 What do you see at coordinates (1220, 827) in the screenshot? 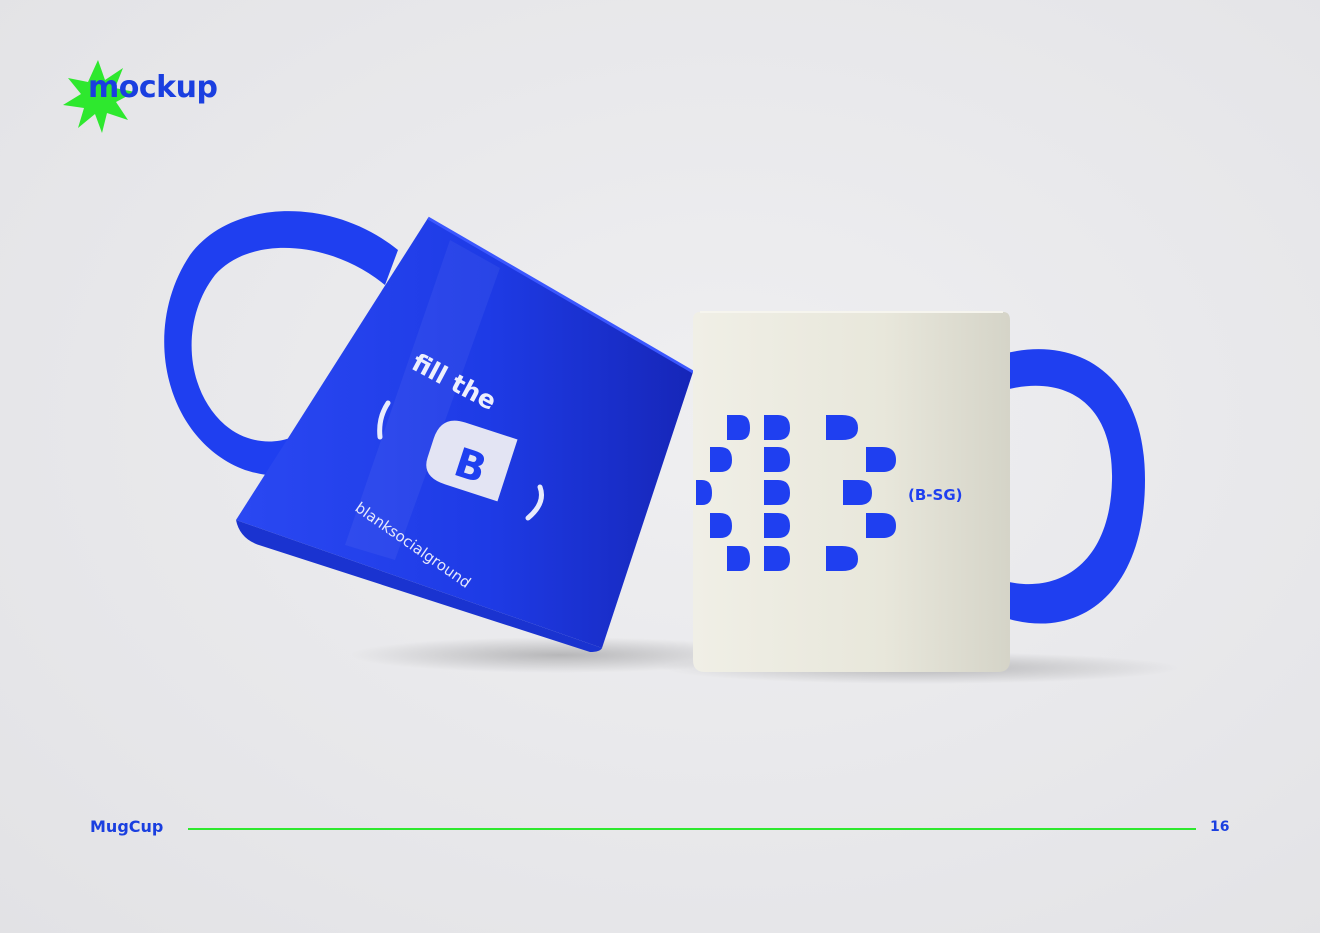
I see `page-number: 16` at bounding box center [1220, 827].